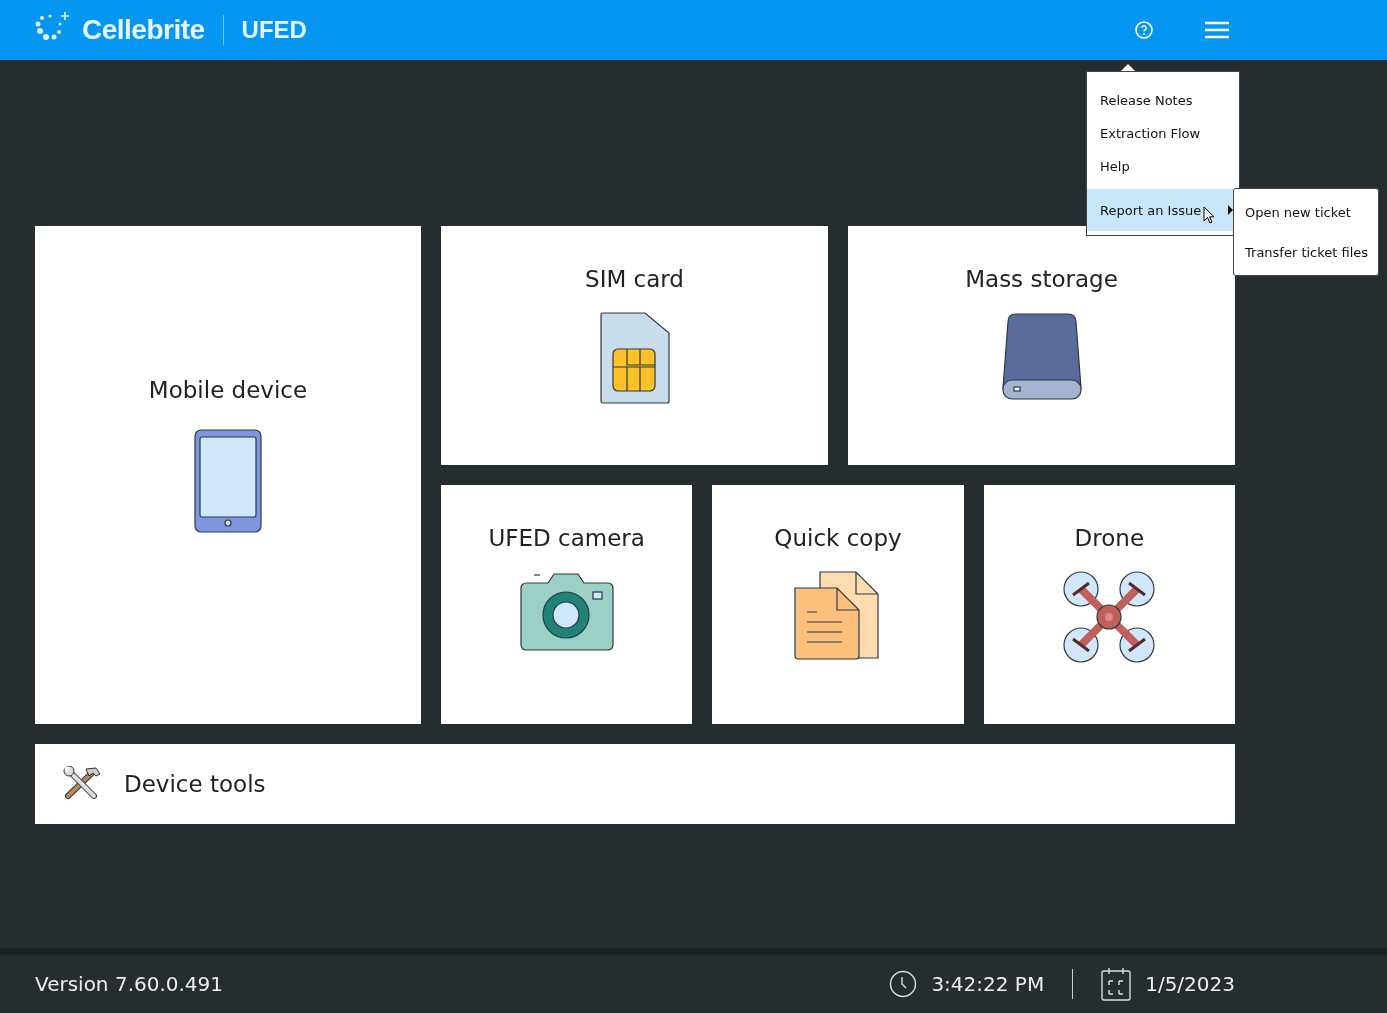  What do you see at coordinates (143, 30) in the screenshot?
I see `brand-name: Cellebrite` at bounding box center [143, 30].